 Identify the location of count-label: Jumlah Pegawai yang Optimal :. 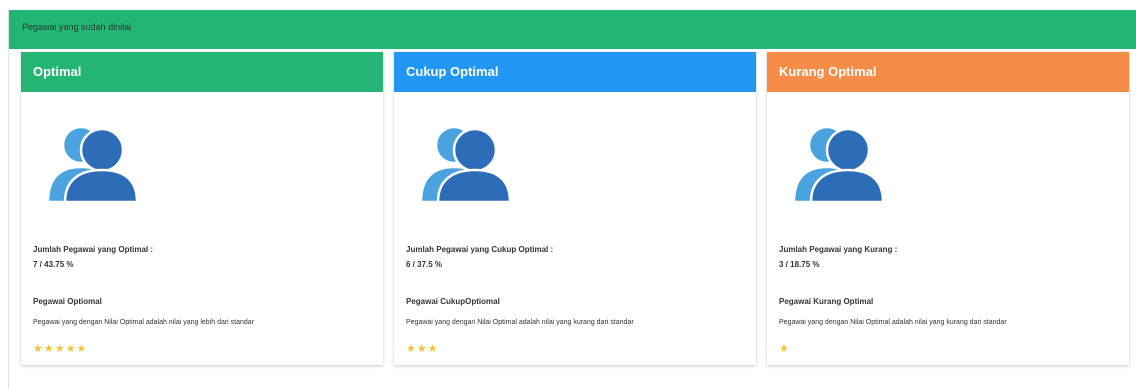
(93, 249).